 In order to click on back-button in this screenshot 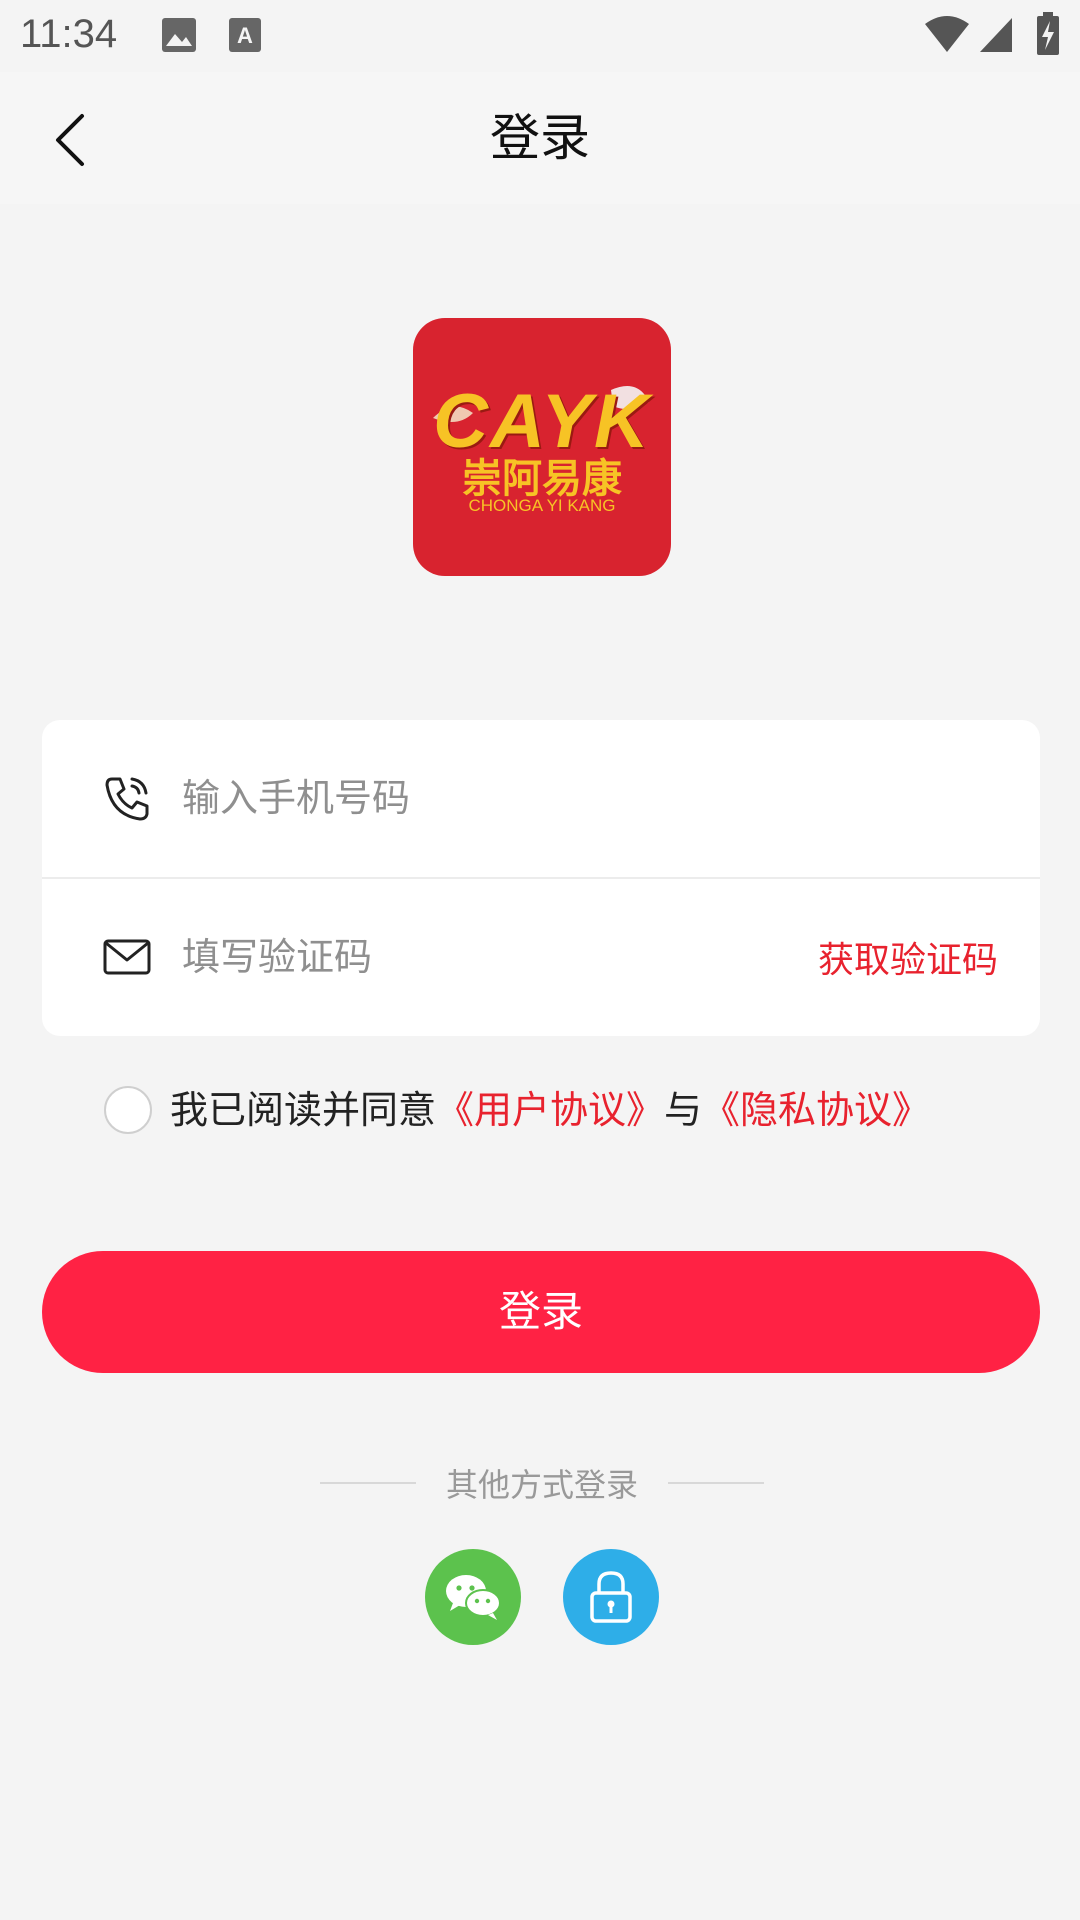, I will do `click(70, 140)`.